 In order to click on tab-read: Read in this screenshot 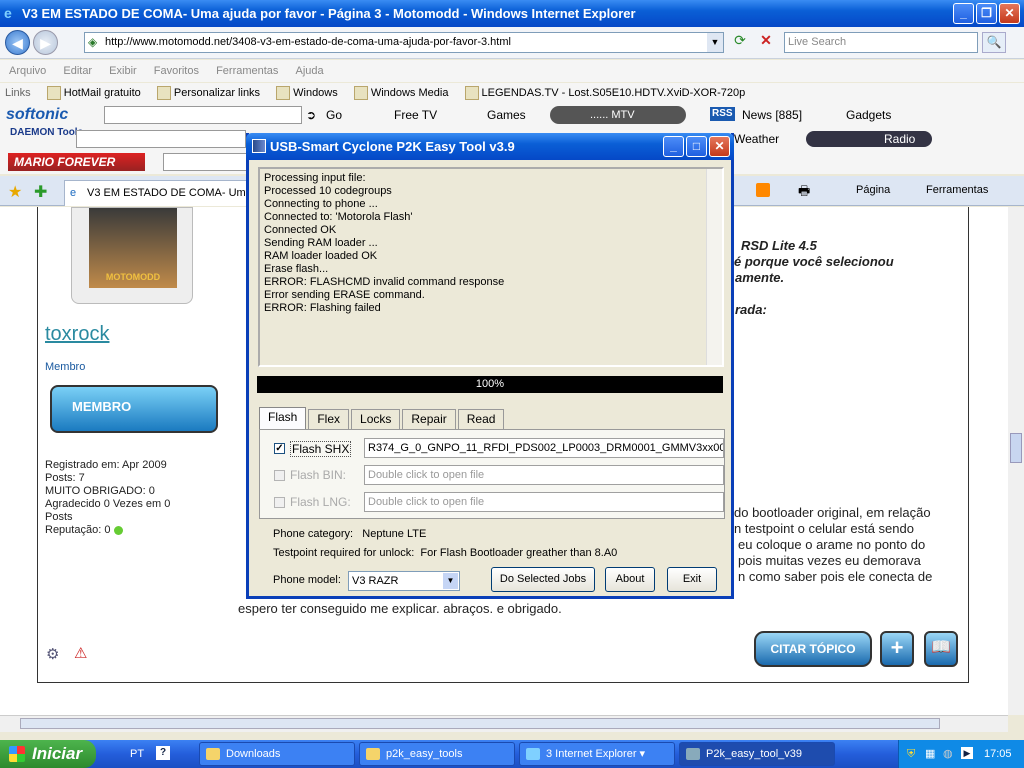, I will do `click(481, 419)`.